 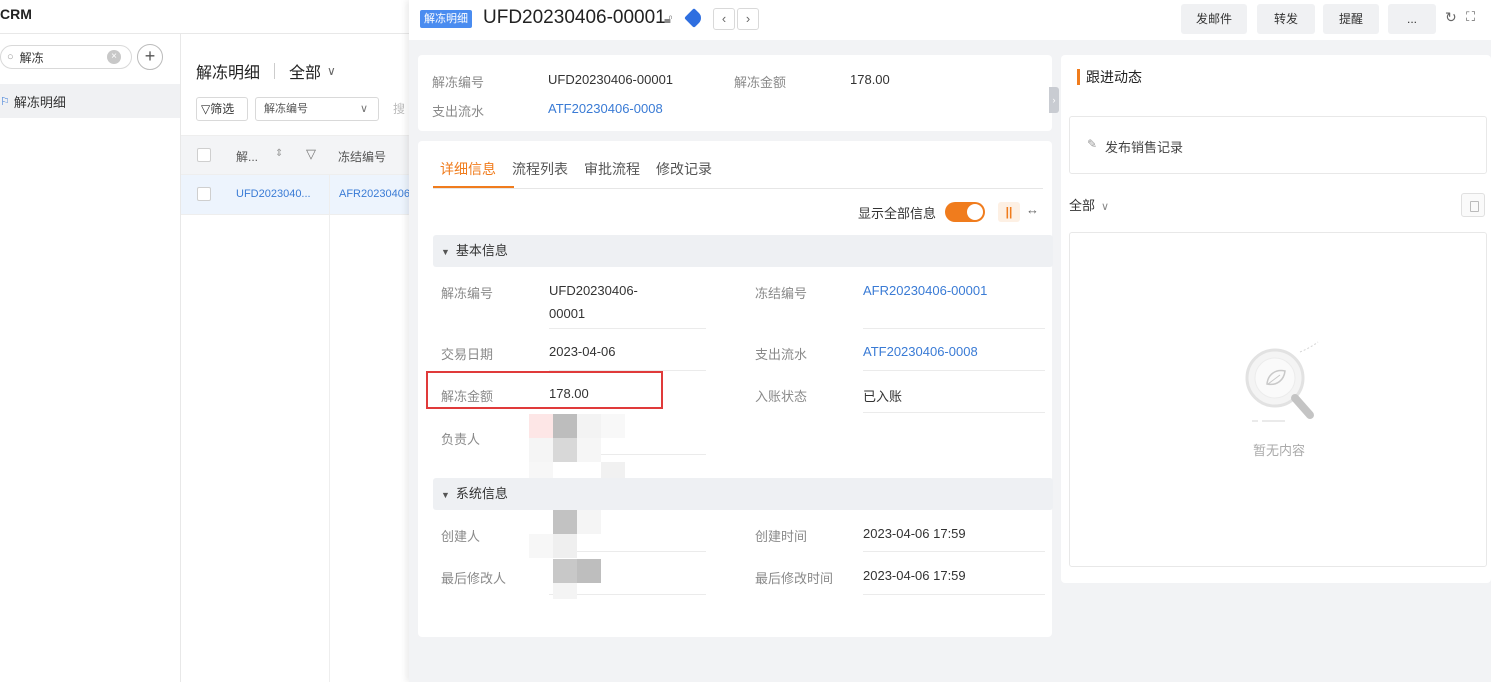 I want to click on app-brand: CRM, so click(x=16, y=14).